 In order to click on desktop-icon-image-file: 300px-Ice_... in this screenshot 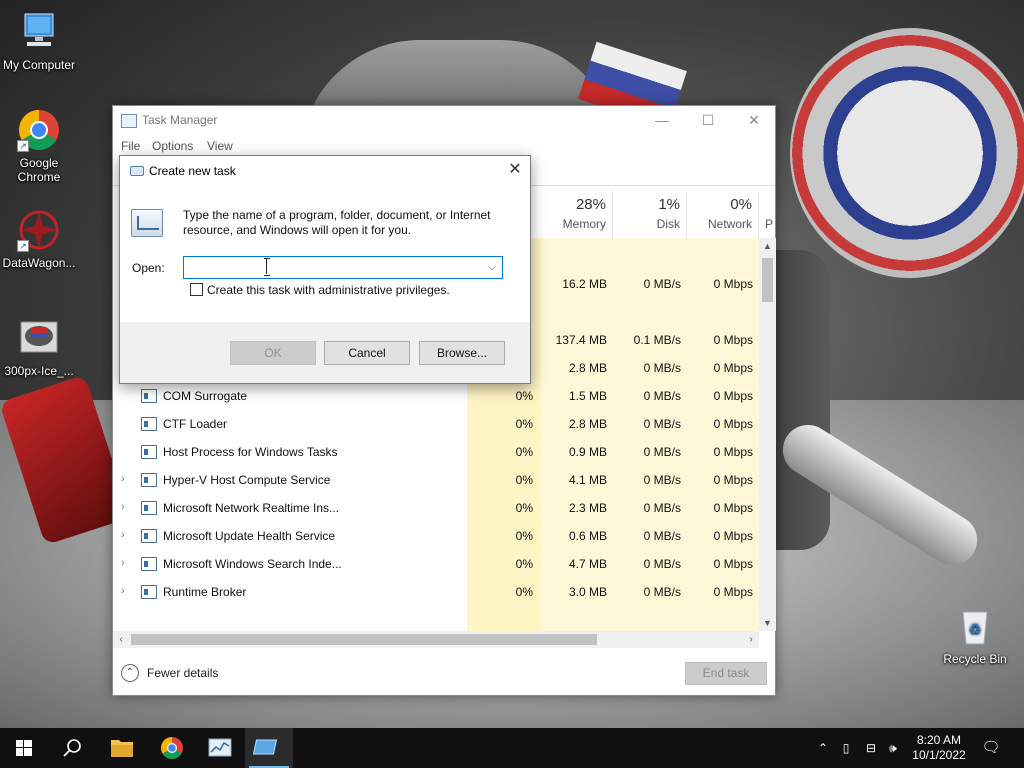, I will do `click(39, 347)`.